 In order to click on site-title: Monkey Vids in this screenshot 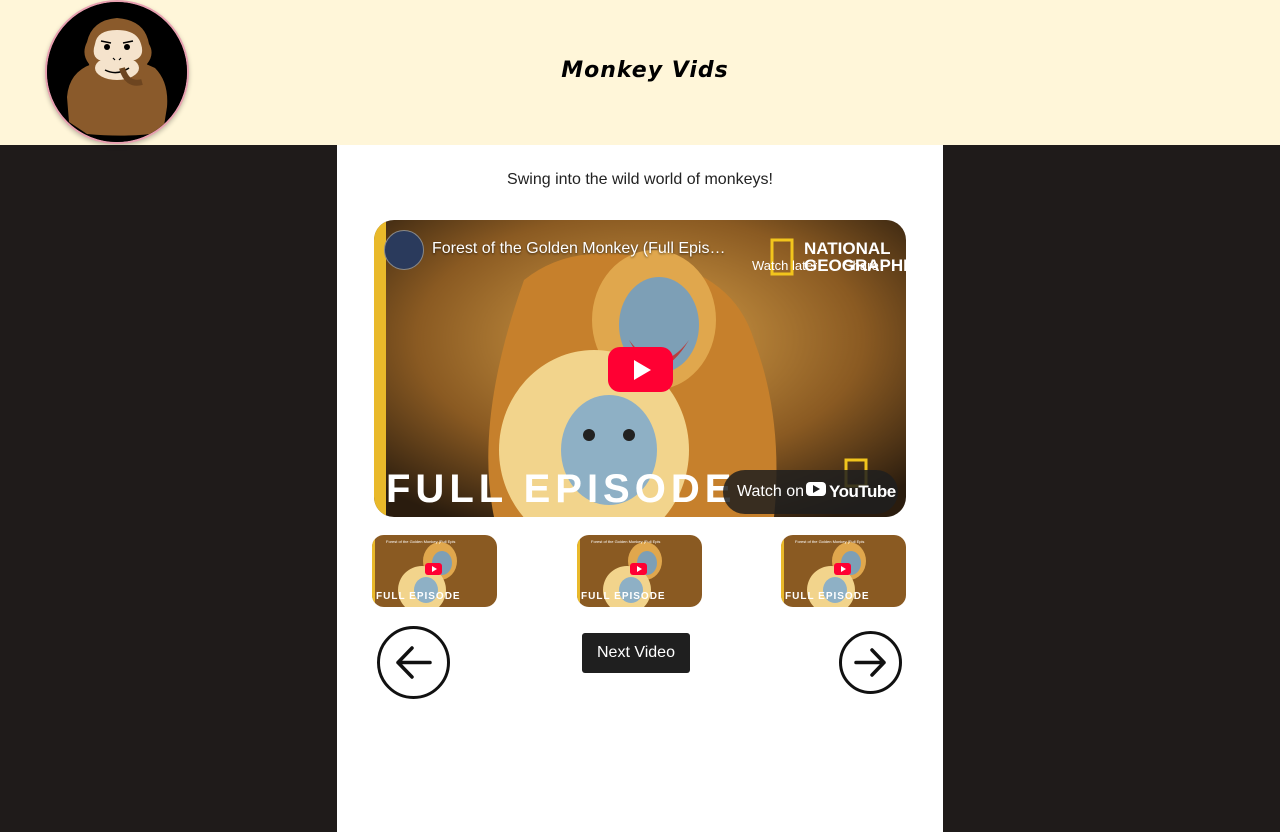, I will do `click(645, 70)`.